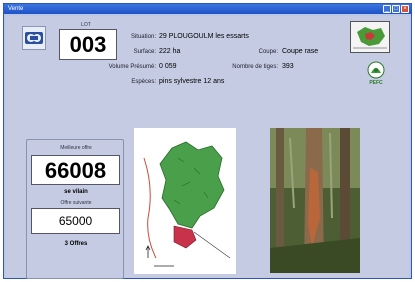  What do you see at coordinates (376, 74) in the screenshot?
I see `pefc-logo-icon: PEFC` at bounding box center [376, 74].